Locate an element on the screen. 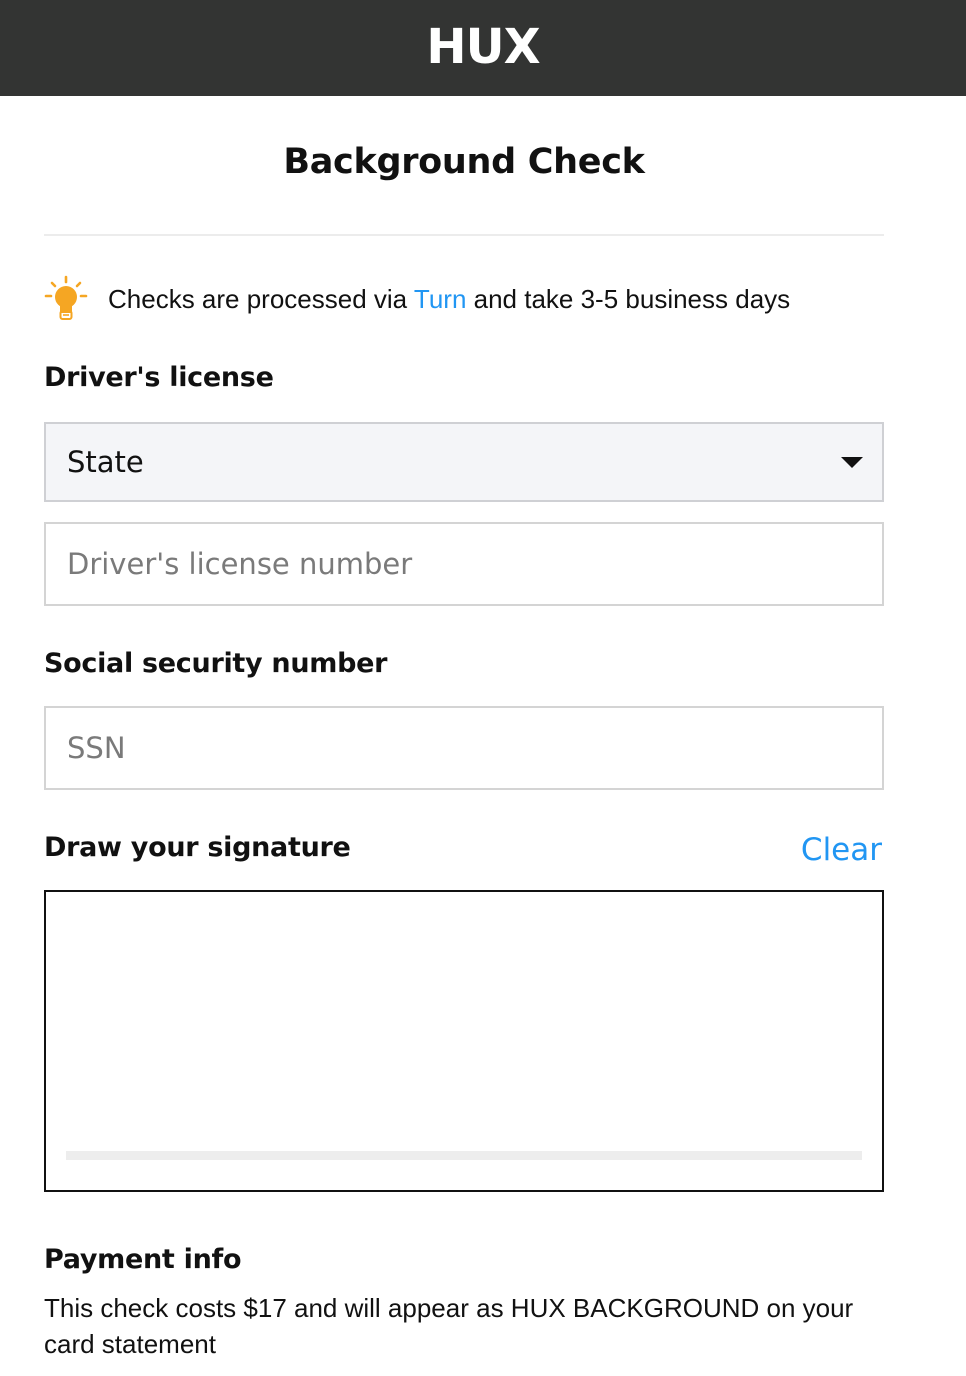  hux-logo: HUX is located at coordinates (483, 47).